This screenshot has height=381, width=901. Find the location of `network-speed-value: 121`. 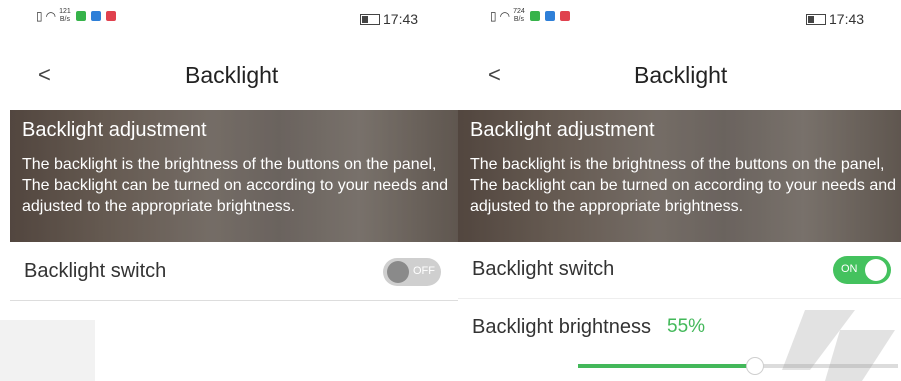

network-speed-value: 121 is located at coordinates (65, 11).